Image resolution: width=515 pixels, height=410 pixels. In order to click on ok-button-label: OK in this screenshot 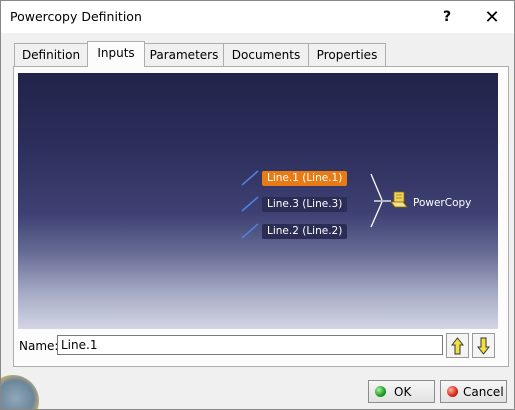, I will do `click(403, 391)`.